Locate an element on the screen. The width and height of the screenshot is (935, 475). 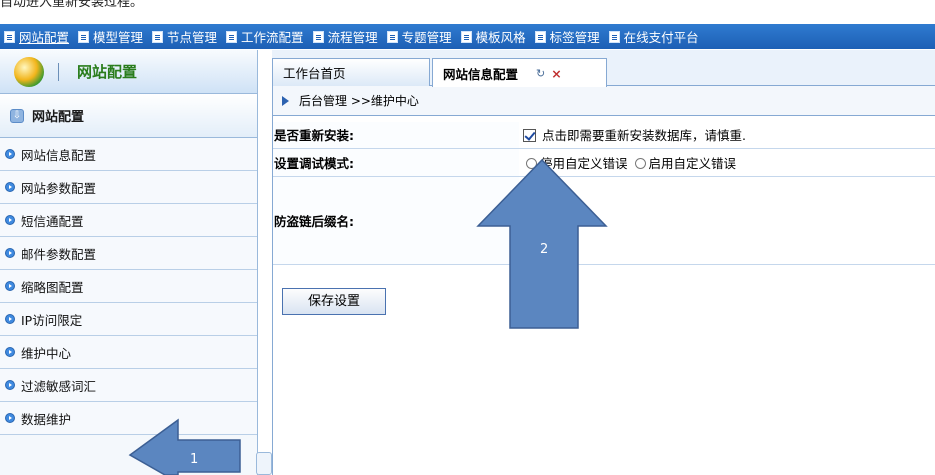
arrow-right-icon is located at coordinates (285, 100).